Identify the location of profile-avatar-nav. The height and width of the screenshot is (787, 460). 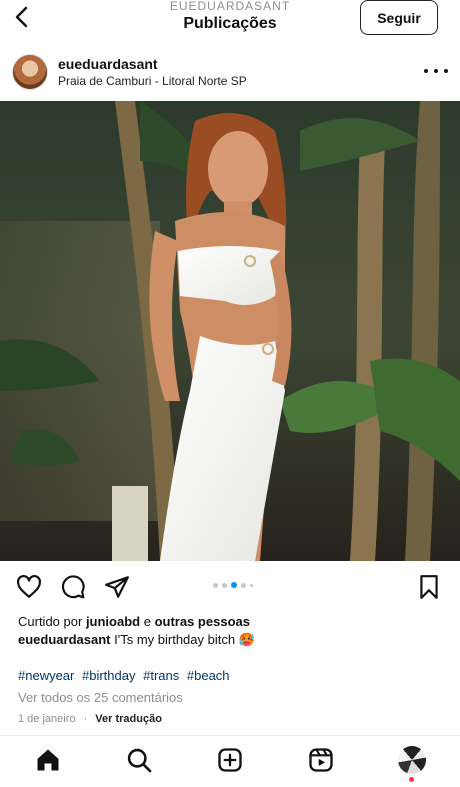
(412, 760).